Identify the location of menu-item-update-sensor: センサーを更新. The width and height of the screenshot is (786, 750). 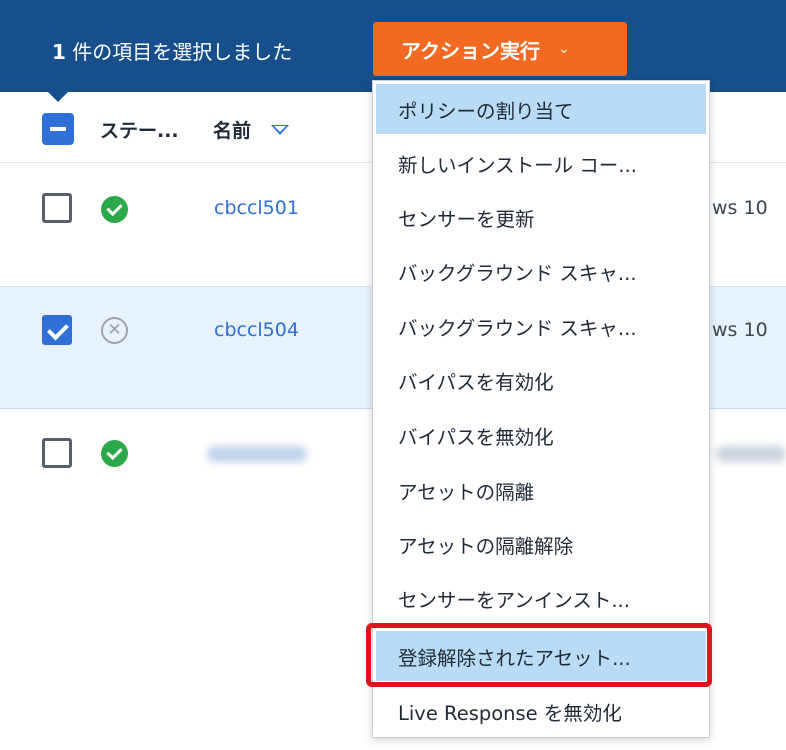
(541, 217).